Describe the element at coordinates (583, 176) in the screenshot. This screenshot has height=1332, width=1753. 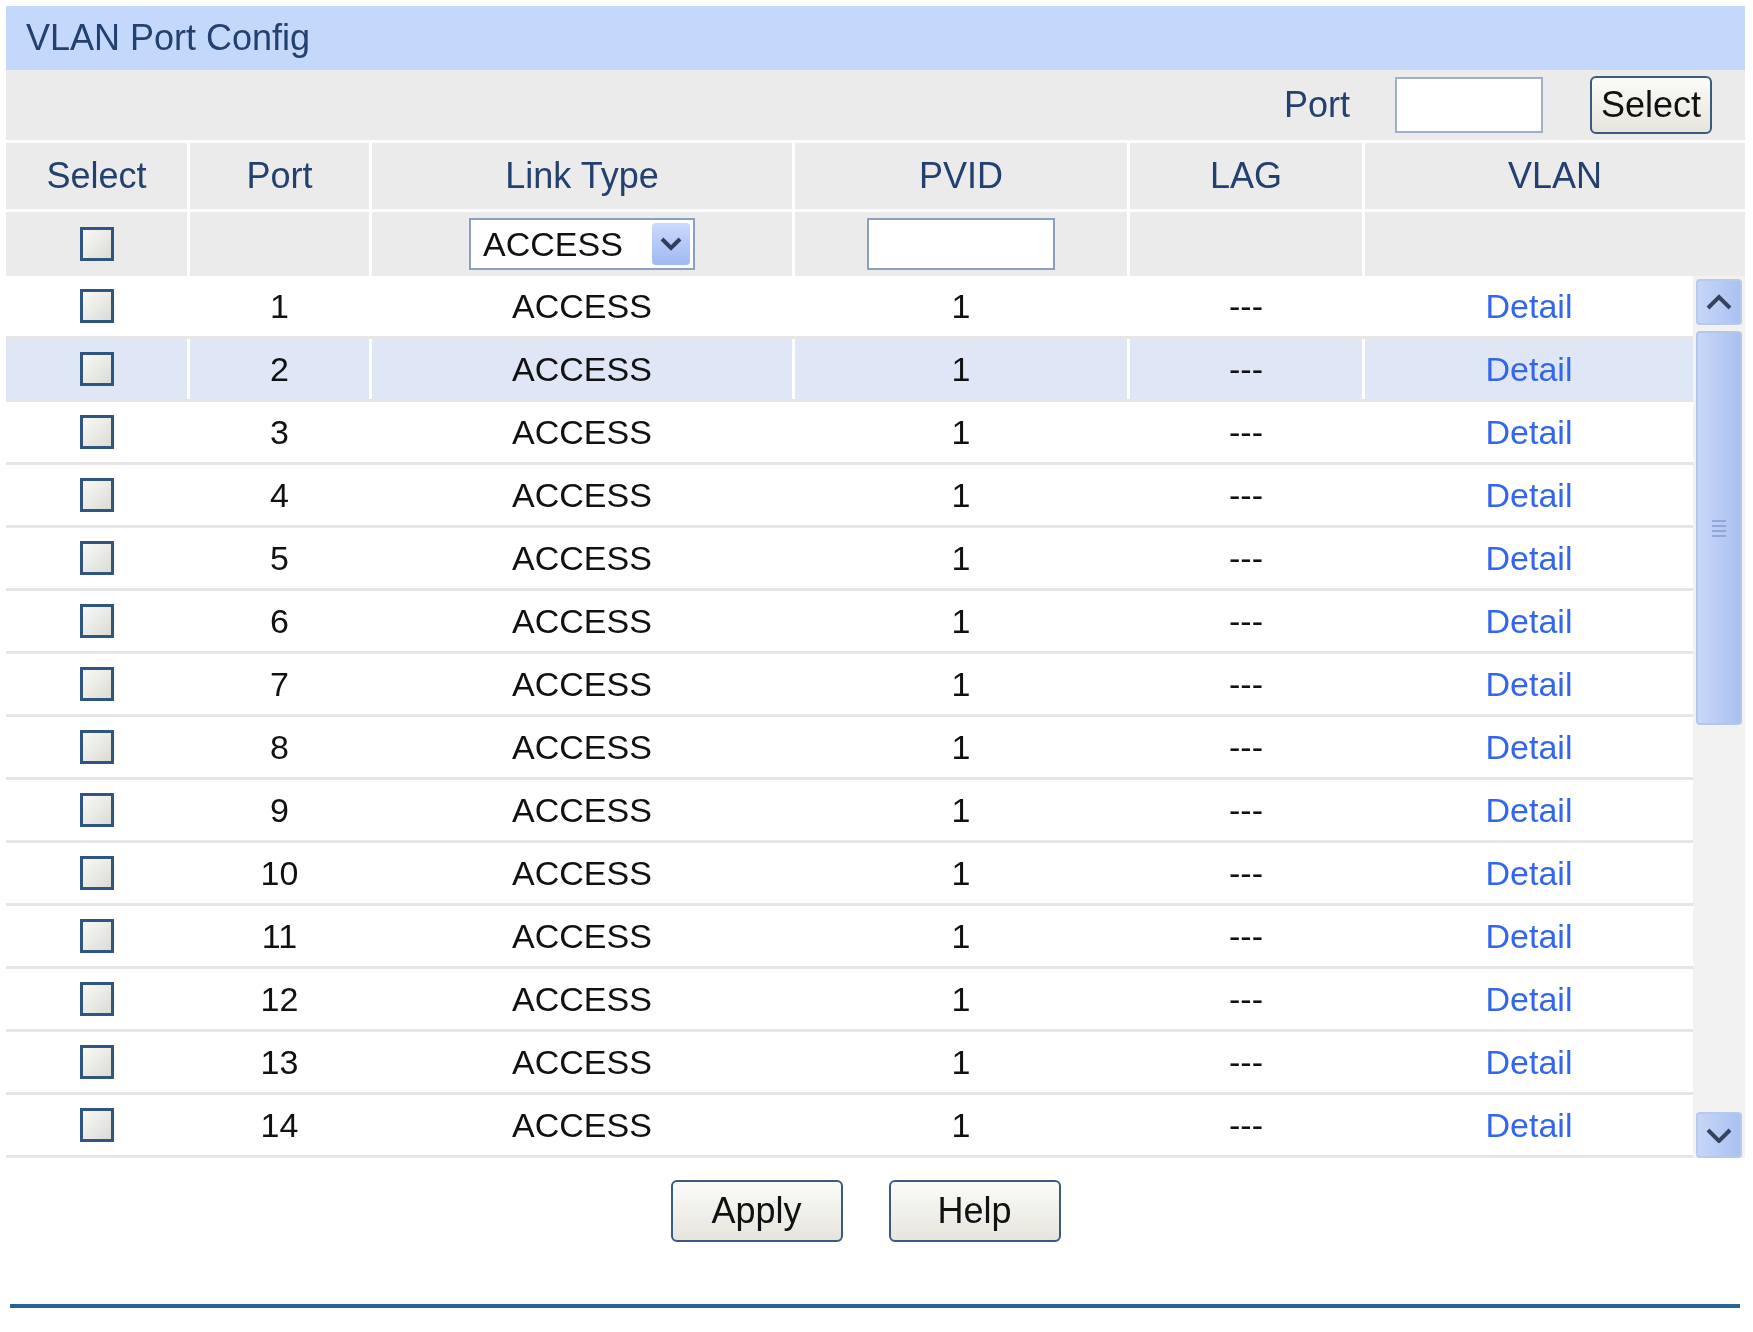
I see `column-header: Link Type` at that location.